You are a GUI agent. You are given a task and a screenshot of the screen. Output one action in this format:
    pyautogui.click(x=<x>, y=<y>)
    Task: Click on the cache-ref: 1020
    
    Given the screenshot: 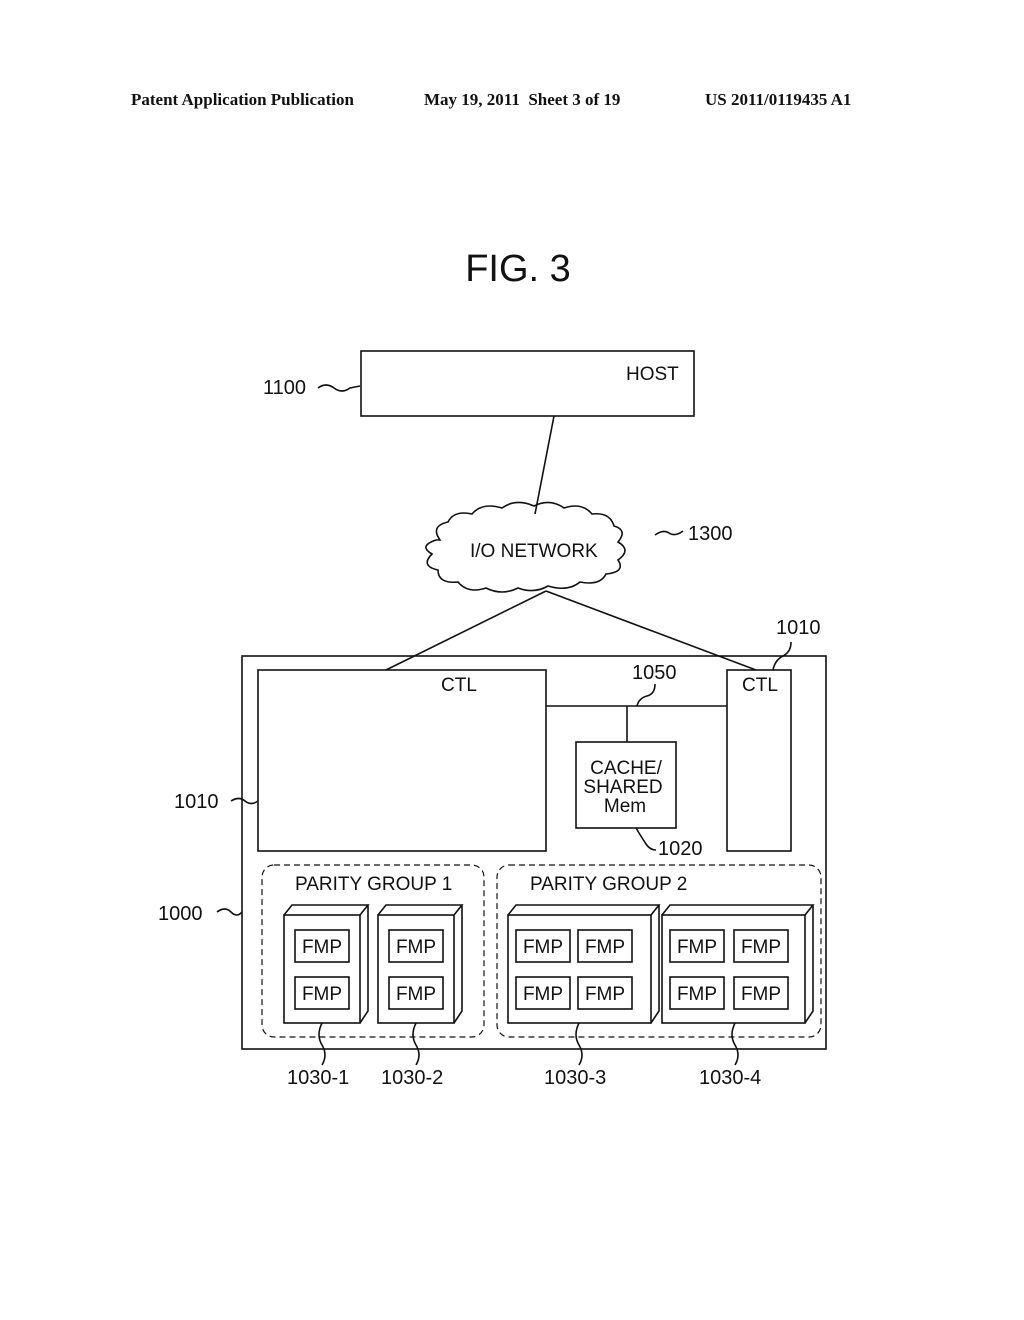 What is the action you would take?
    pyautogui.click(x=680, y=849)
    